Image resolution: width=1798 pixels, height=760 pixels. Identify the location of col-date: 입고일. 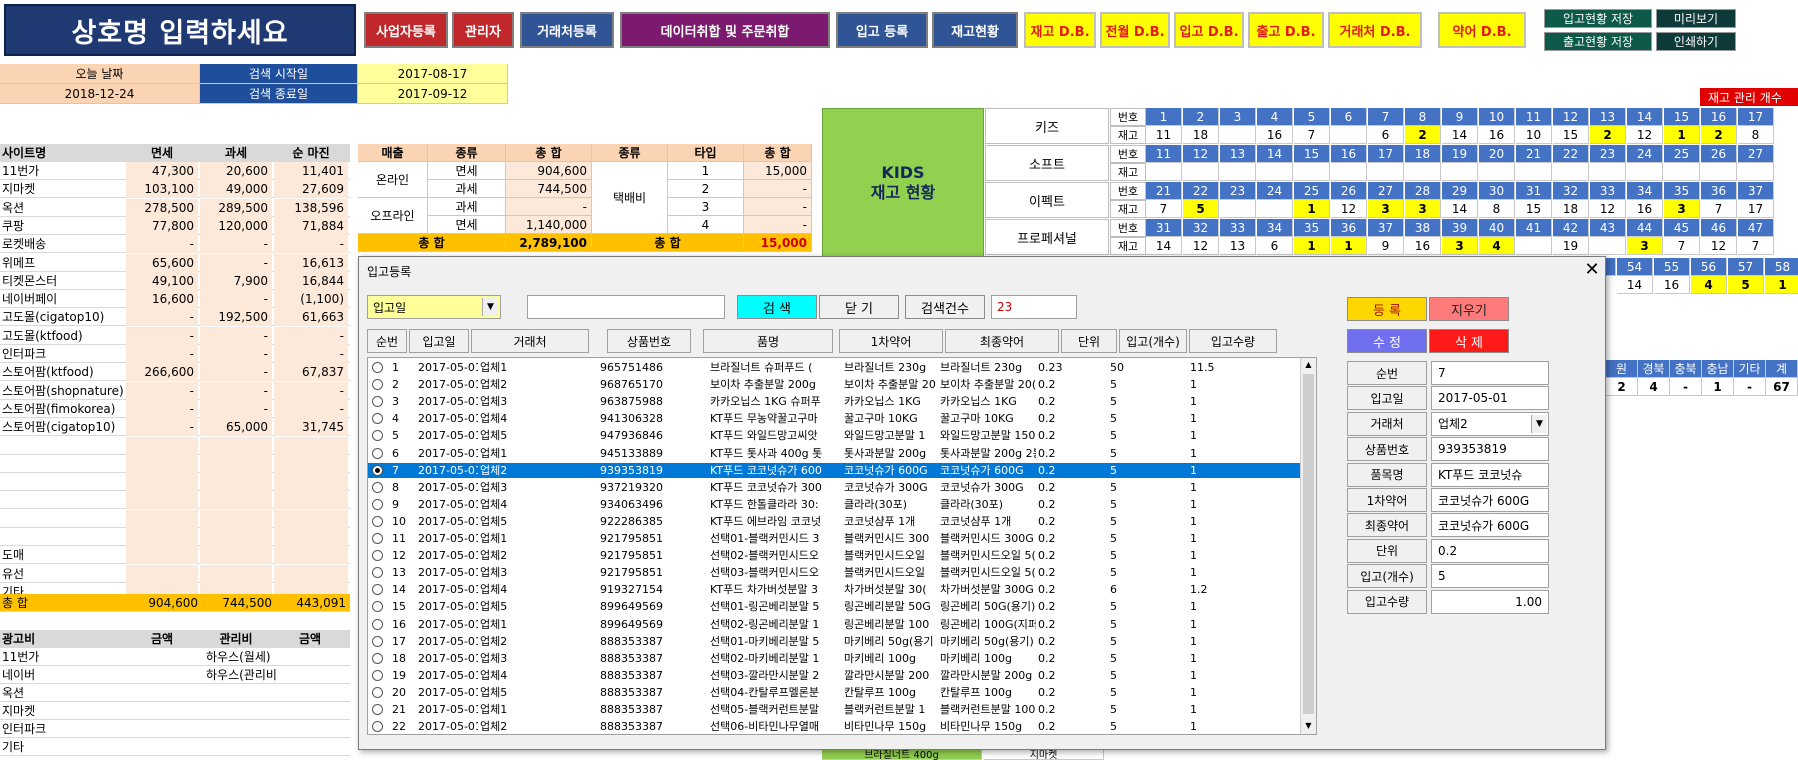
(439, 341).